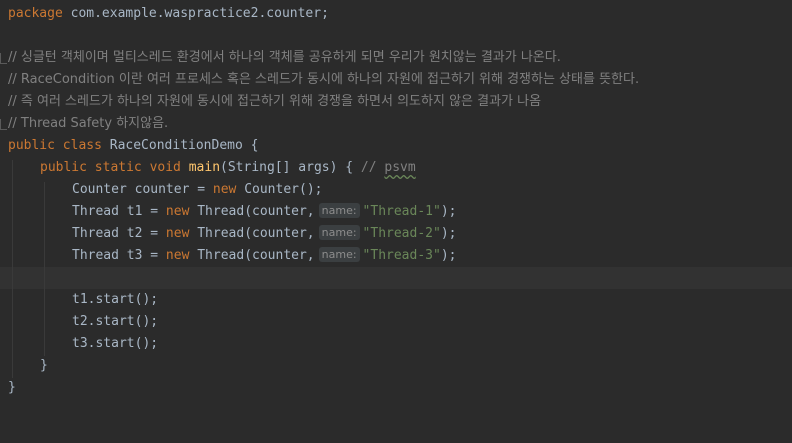 The height and width of the screenshot is (443, 792). What do you see at coordinates (396, 300) in the screenshot?
I see `code-line-t1-start: t1.start();` at bounding box center [396, 300].